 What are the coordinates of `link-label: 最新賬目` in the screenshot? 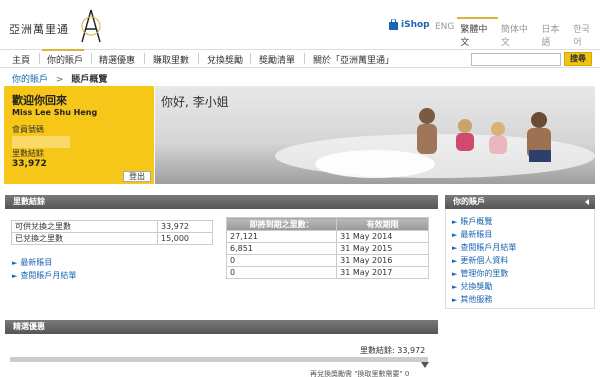 It's located at (36, 262).